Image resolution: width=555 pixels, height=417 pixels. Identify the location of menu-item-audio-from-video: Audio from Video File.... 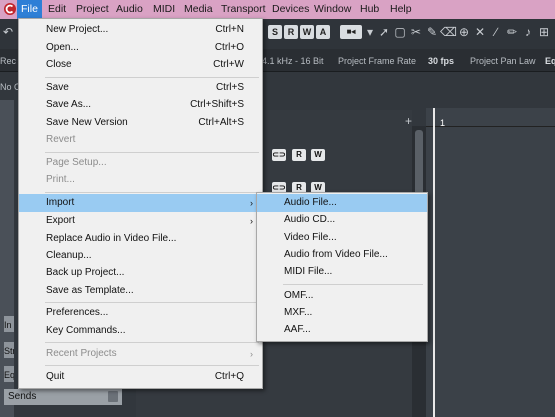
(342, 255).